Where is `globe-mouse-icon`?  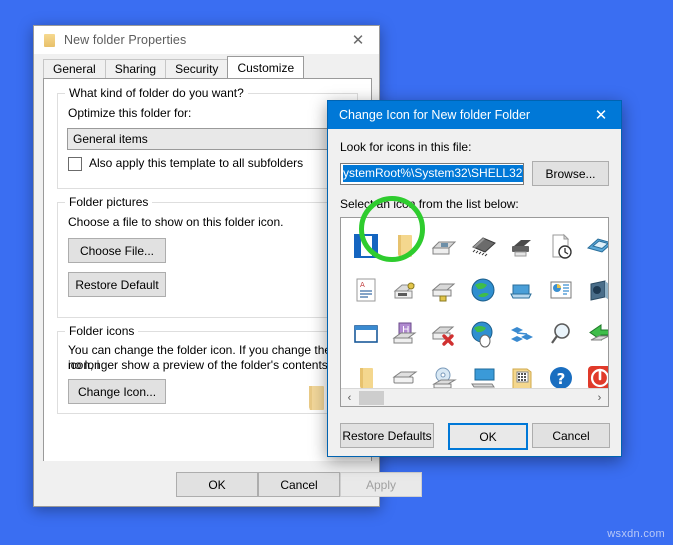 globe-mouse-icon is located at coordinates (482, 334).